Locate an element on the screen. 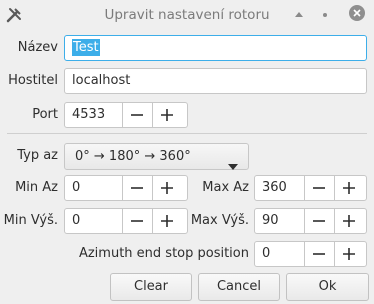 The height and width of the screenshot is (304, 374). port-spinbox: 4533 is located at coordinates (126, 115).